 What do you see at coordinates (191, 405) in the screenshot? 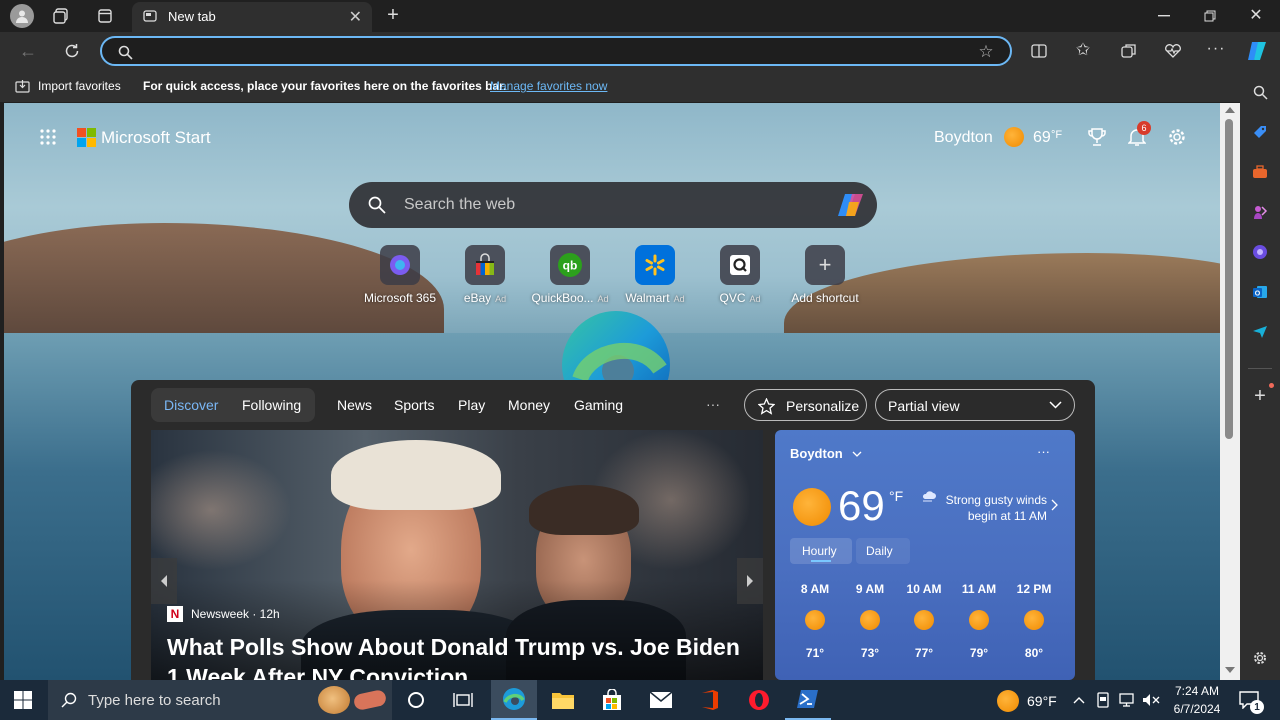
I see `tab-discover: Discover` at bounding box center [191, 405].